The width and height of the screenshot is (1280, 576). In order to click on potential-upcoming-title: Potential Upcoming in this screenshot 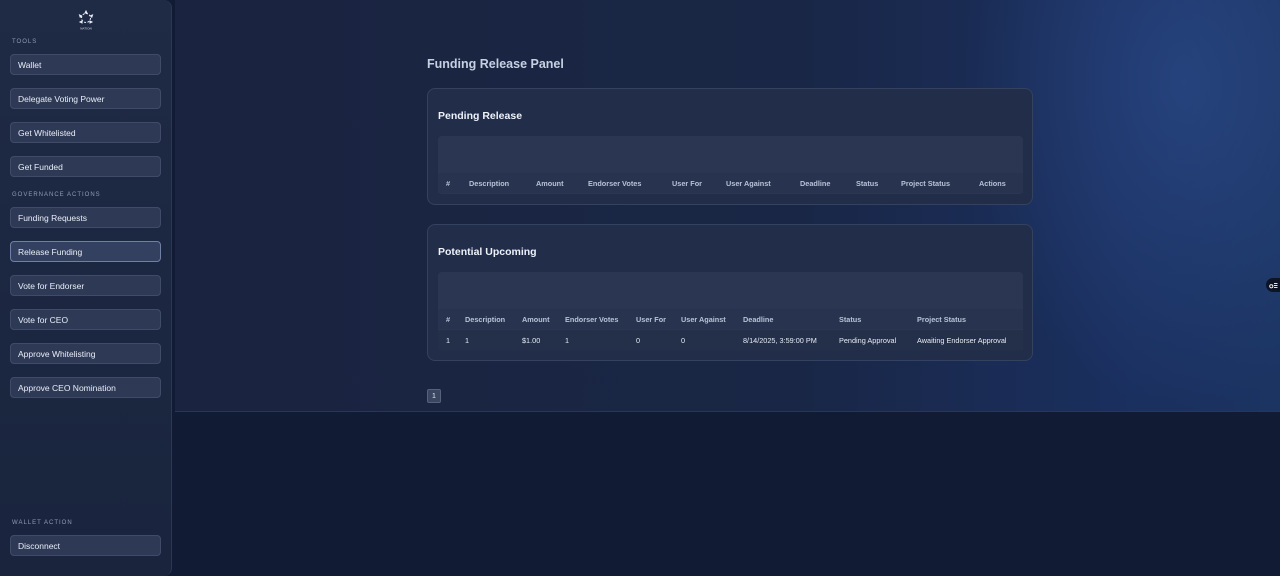, I will do `click(487, 252)`.